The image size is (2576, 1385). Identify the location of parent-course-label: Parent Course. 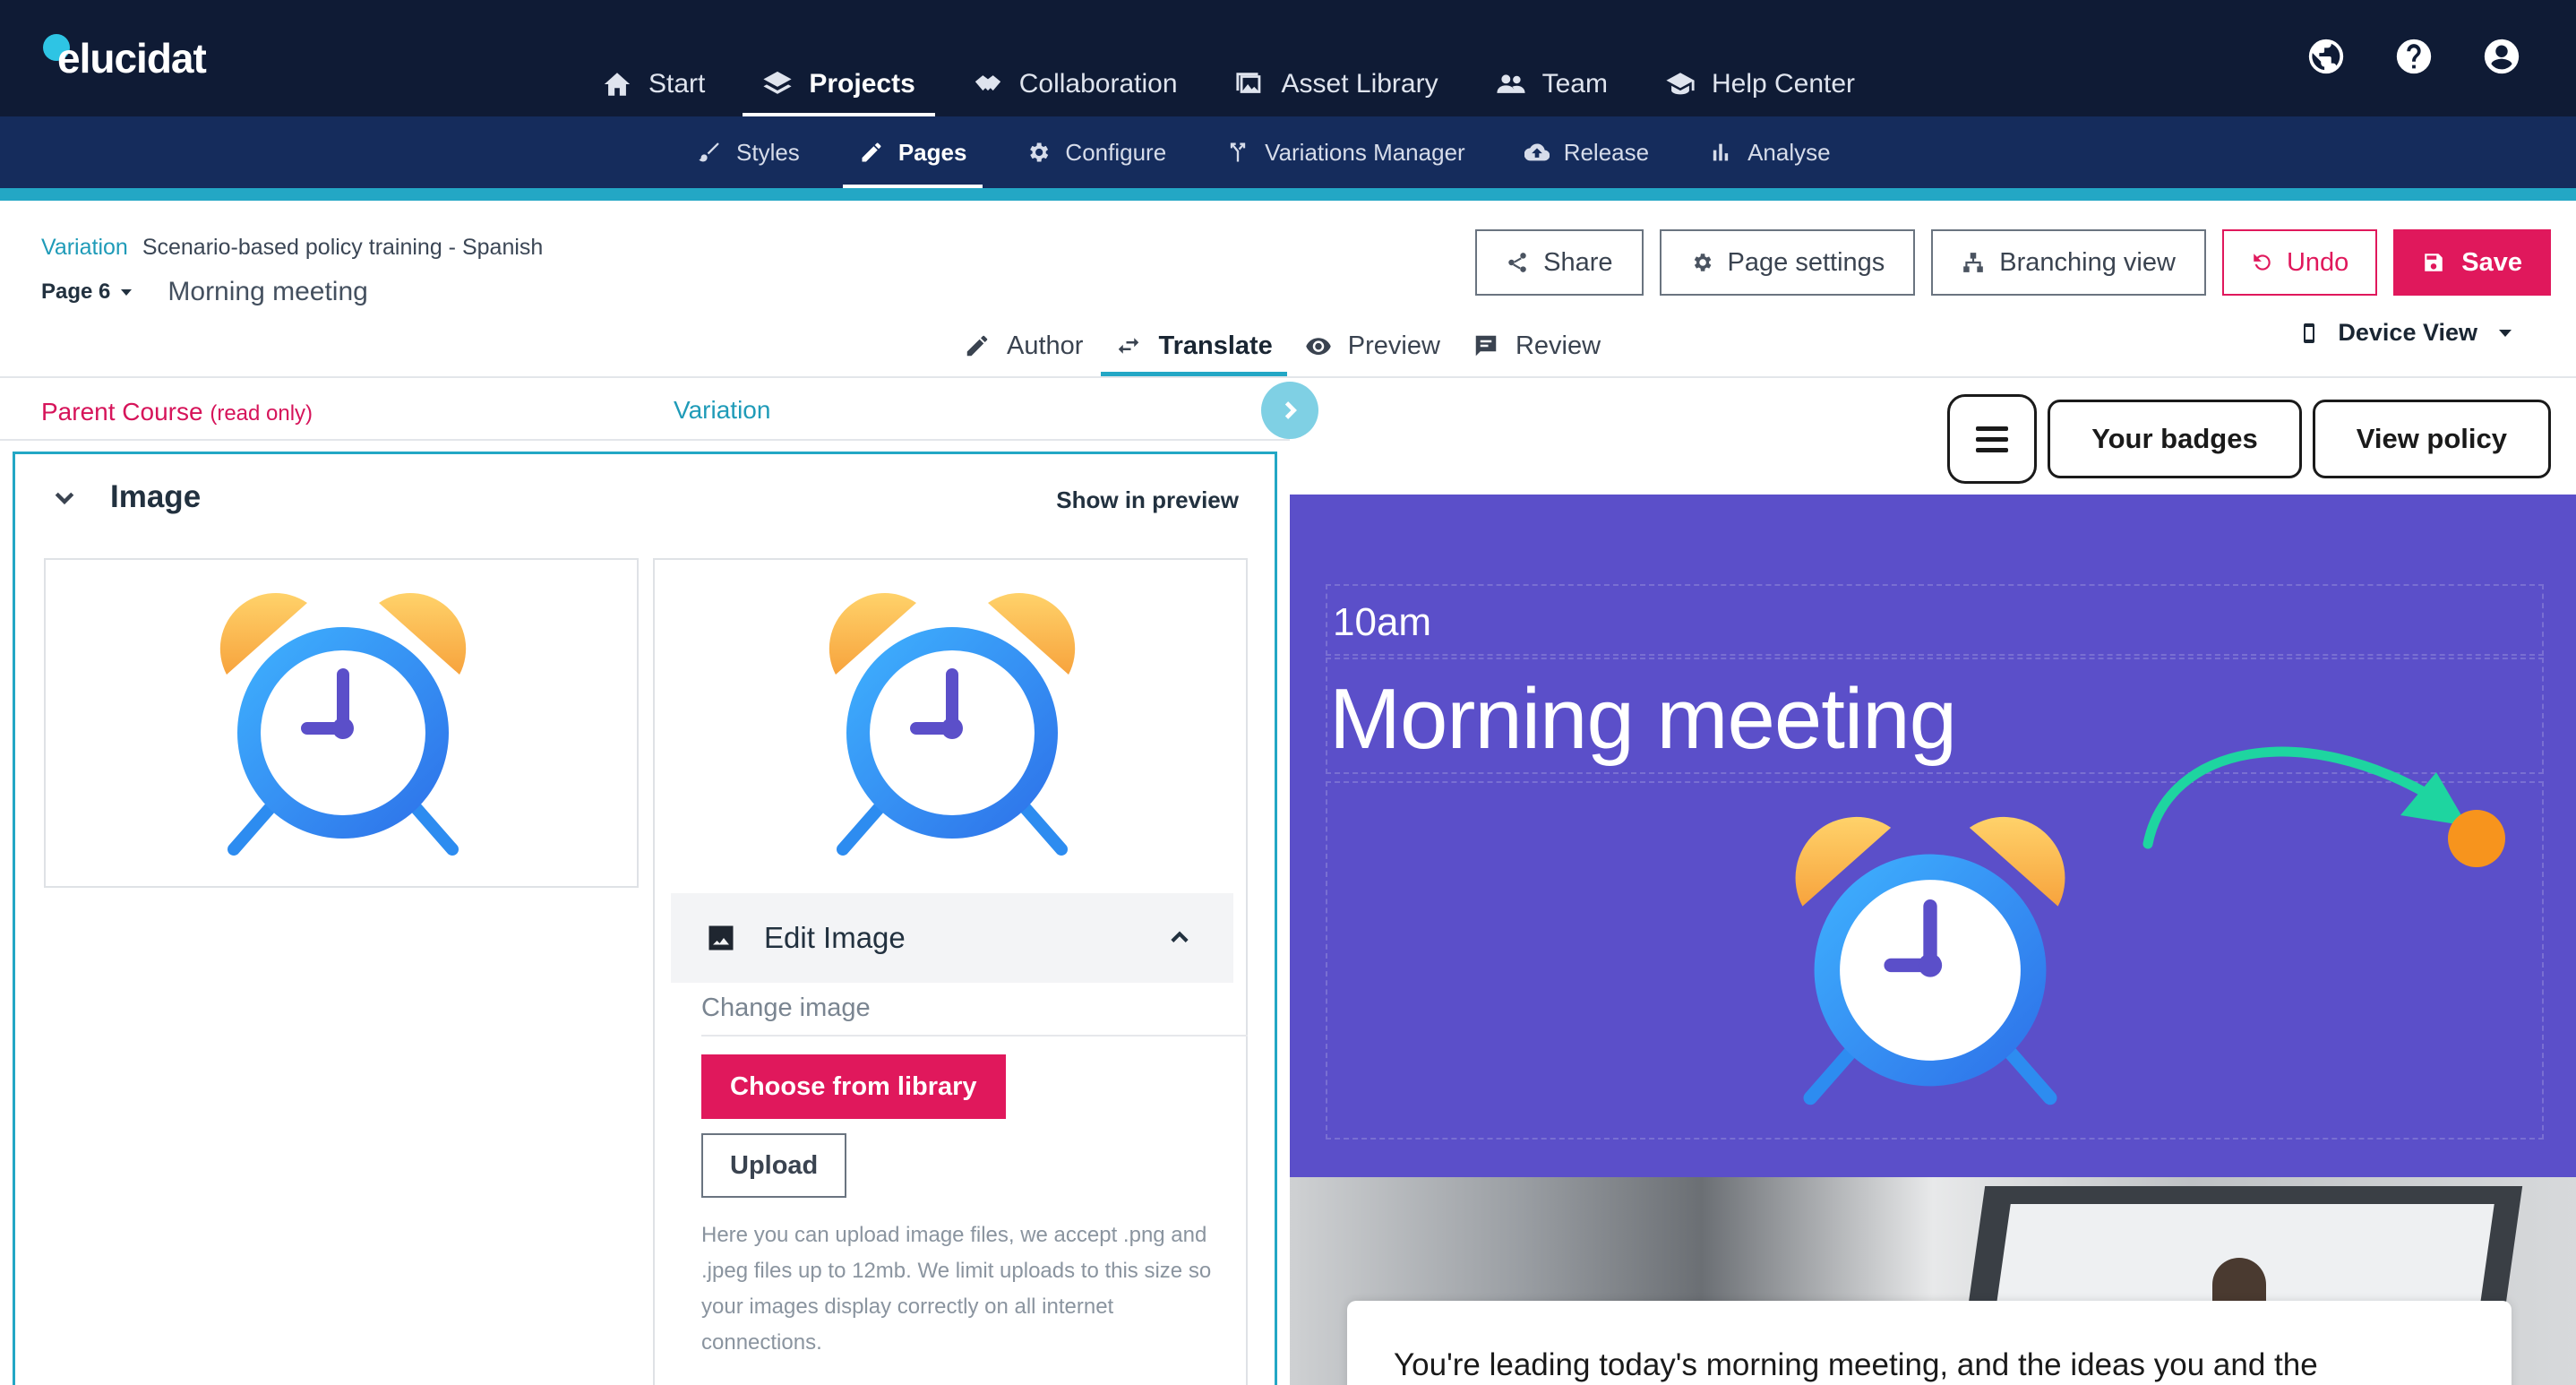
(122, 412).